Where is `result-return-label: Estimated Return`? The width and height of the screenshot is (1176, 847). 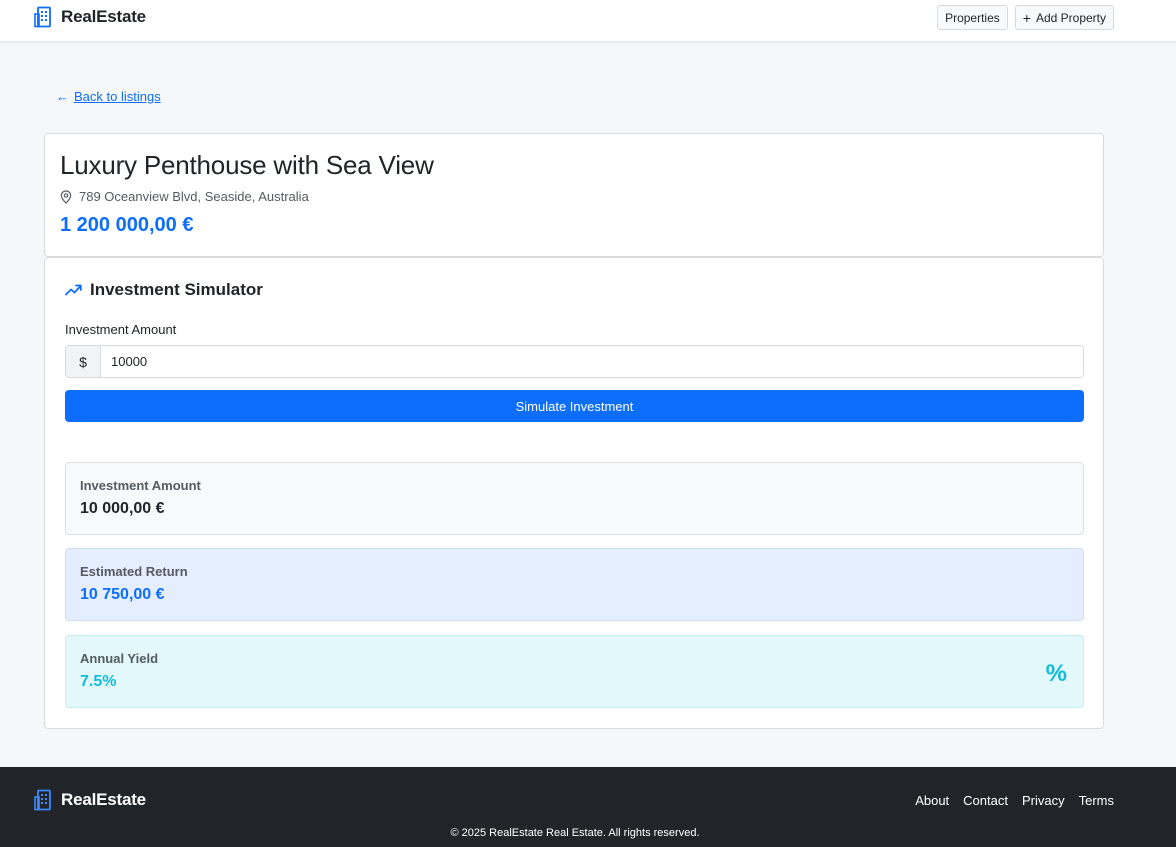 result-return-label: Estimated Return is located at coordinates (134, 571).